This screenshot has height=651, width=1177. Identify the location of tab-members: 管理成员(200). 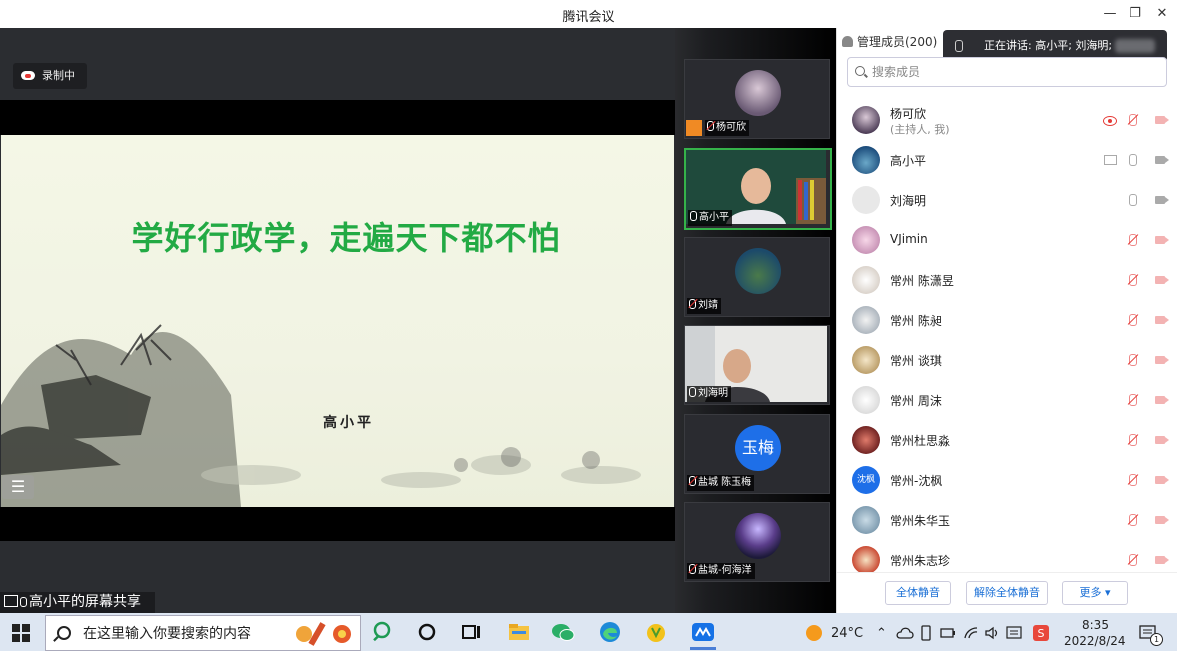
(889, 41).